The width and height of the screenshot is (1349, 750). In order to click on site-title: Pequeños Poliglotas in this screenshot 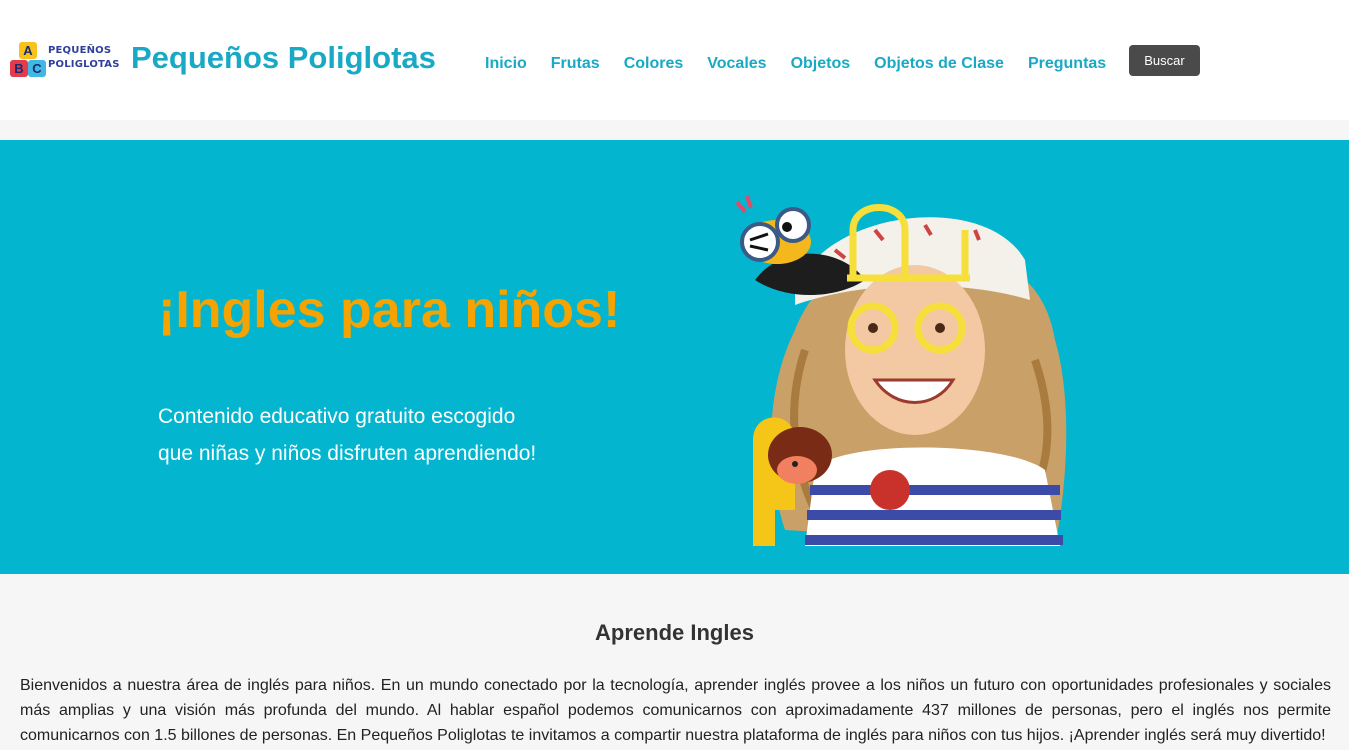, I will do `click(283, 58)`.